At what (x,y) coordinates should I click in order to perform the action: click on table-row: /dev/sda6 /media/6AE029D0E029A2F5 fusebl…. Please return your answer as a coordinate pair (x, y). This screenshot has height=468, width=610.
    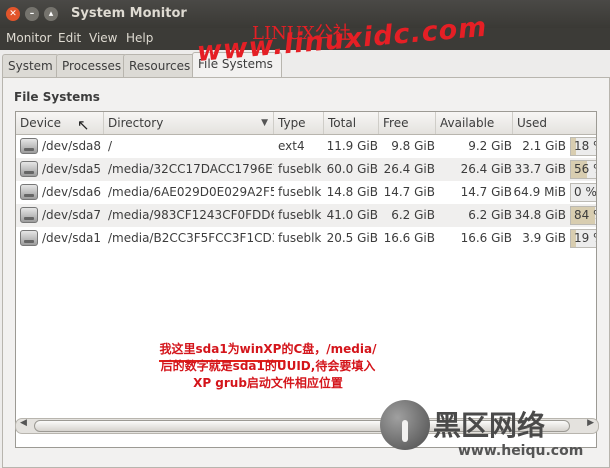
    Looking at the image, I should click on (306, 192).